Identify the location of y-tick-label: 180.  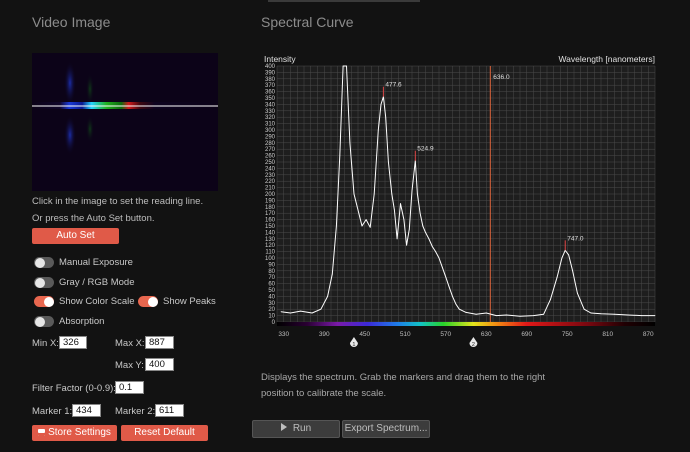
(270, 208).